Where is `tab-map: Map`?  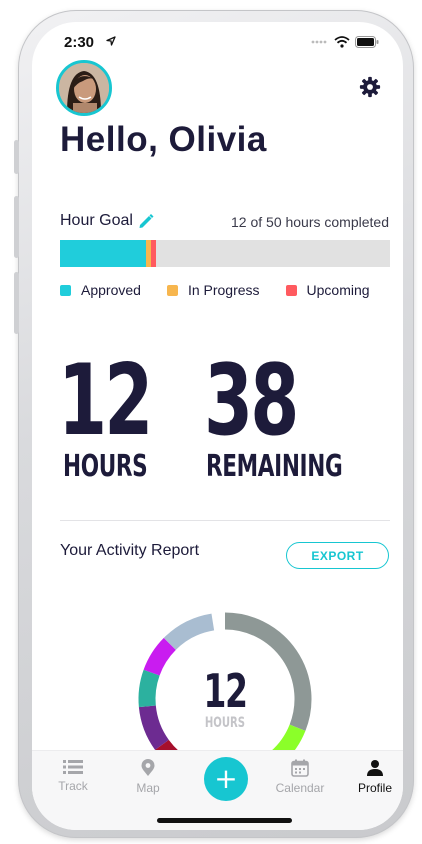 tab-map: Map is located at coordinates (148, 777).